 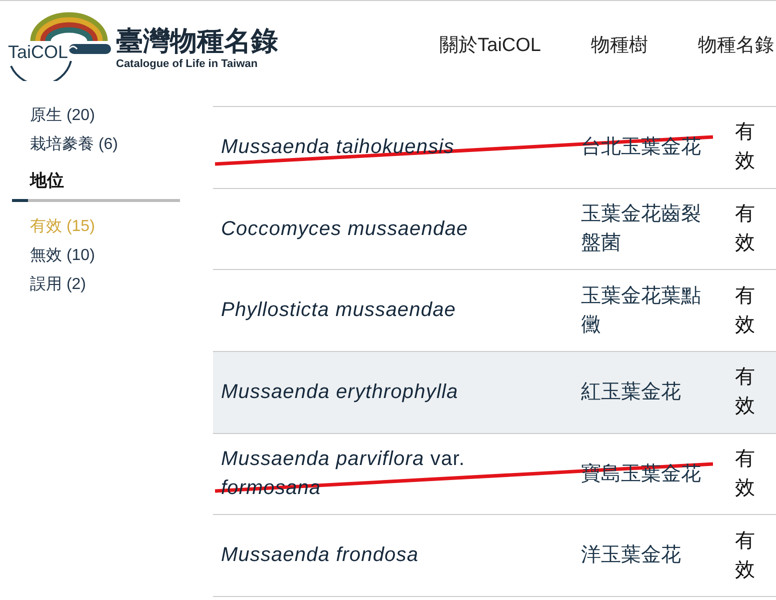 I want to click on filter-option: 栽培豢養 (6), so click(x=74, y=144).